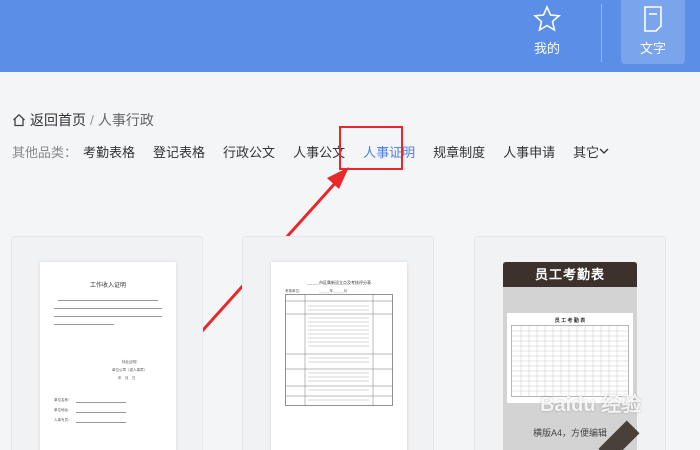 The width and height of the screenshot is (700, 450). I want to click on doc-text: 单位公章（或人事章）, so click(129, 370).